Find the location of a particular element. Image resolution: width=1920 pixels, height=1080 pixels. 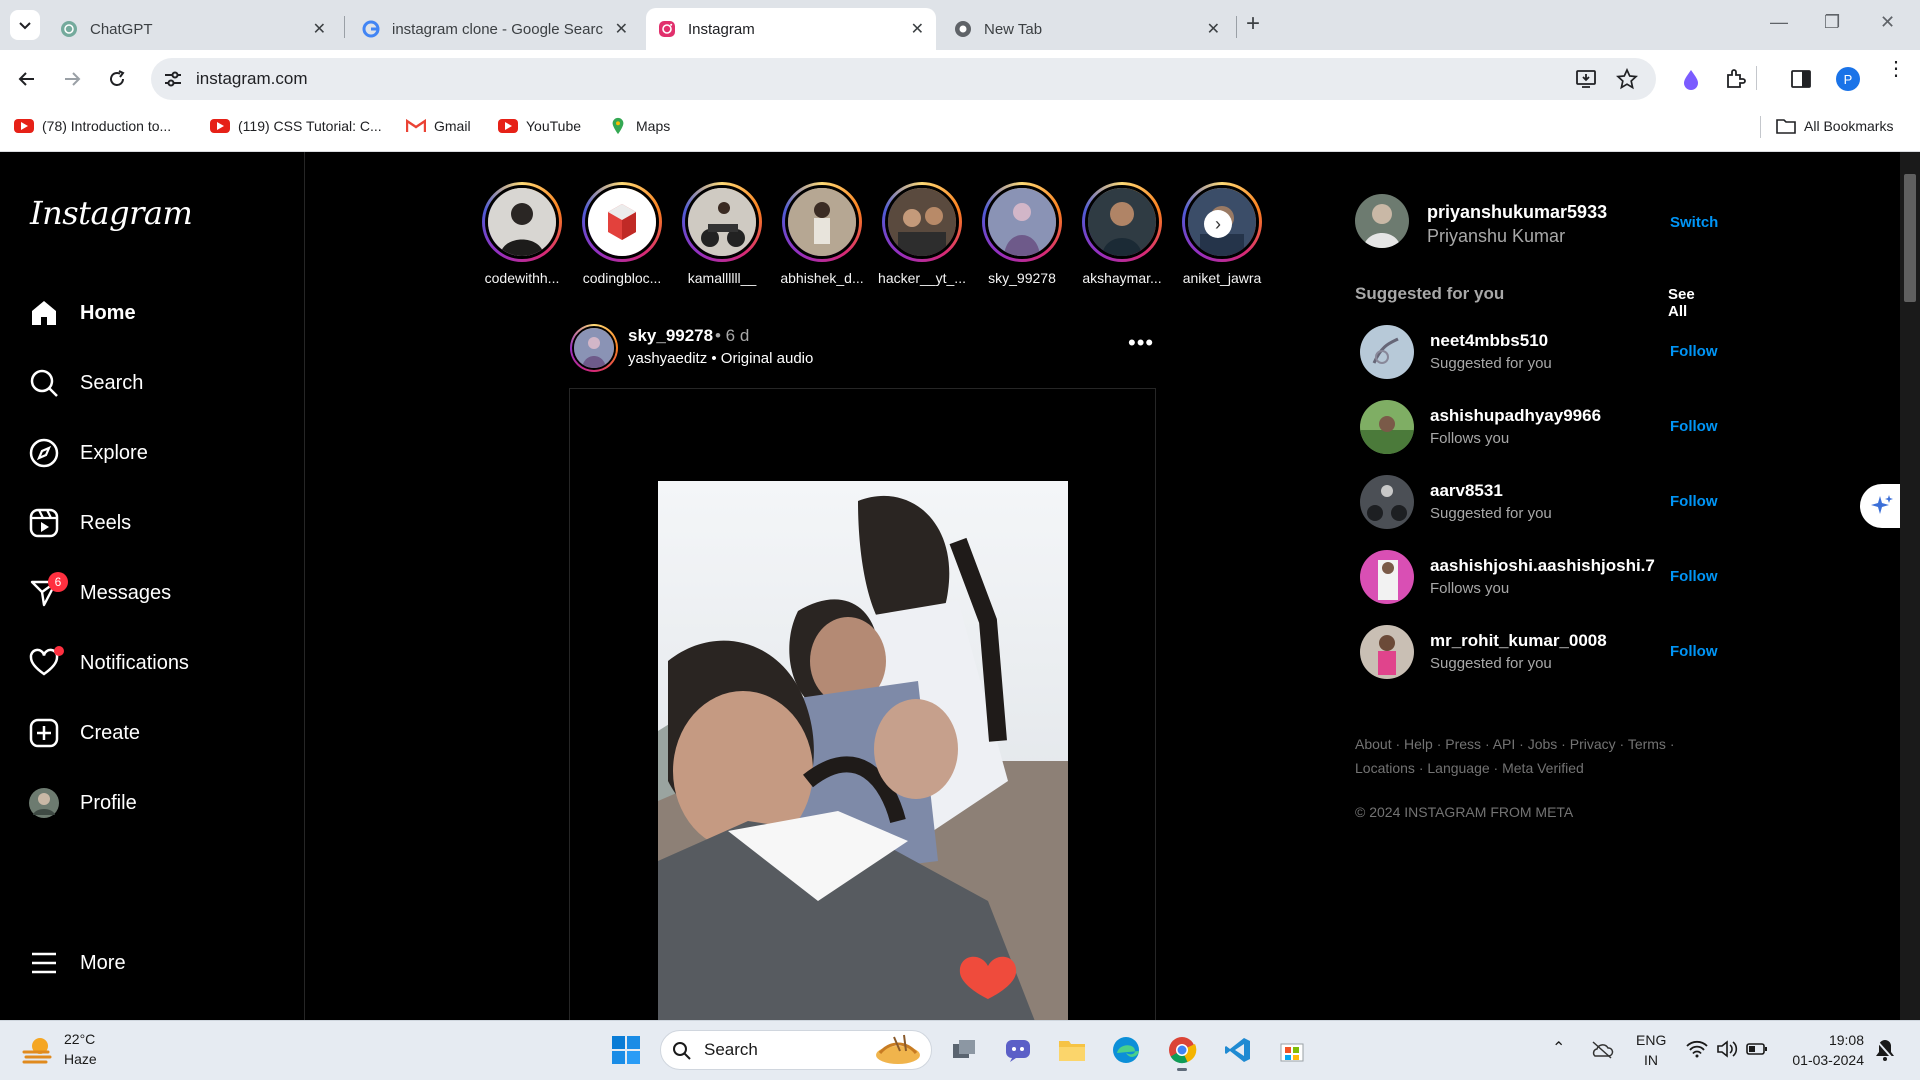

ai-assistant-button is located at coordinates (1880, 506).